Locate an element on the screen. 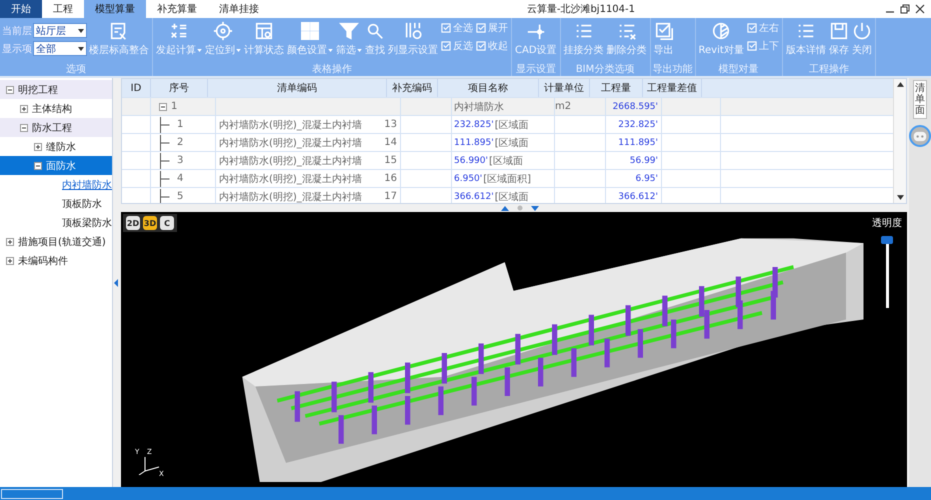 The image size is (931, 500). search-icon is located at coordinates (375, 31).